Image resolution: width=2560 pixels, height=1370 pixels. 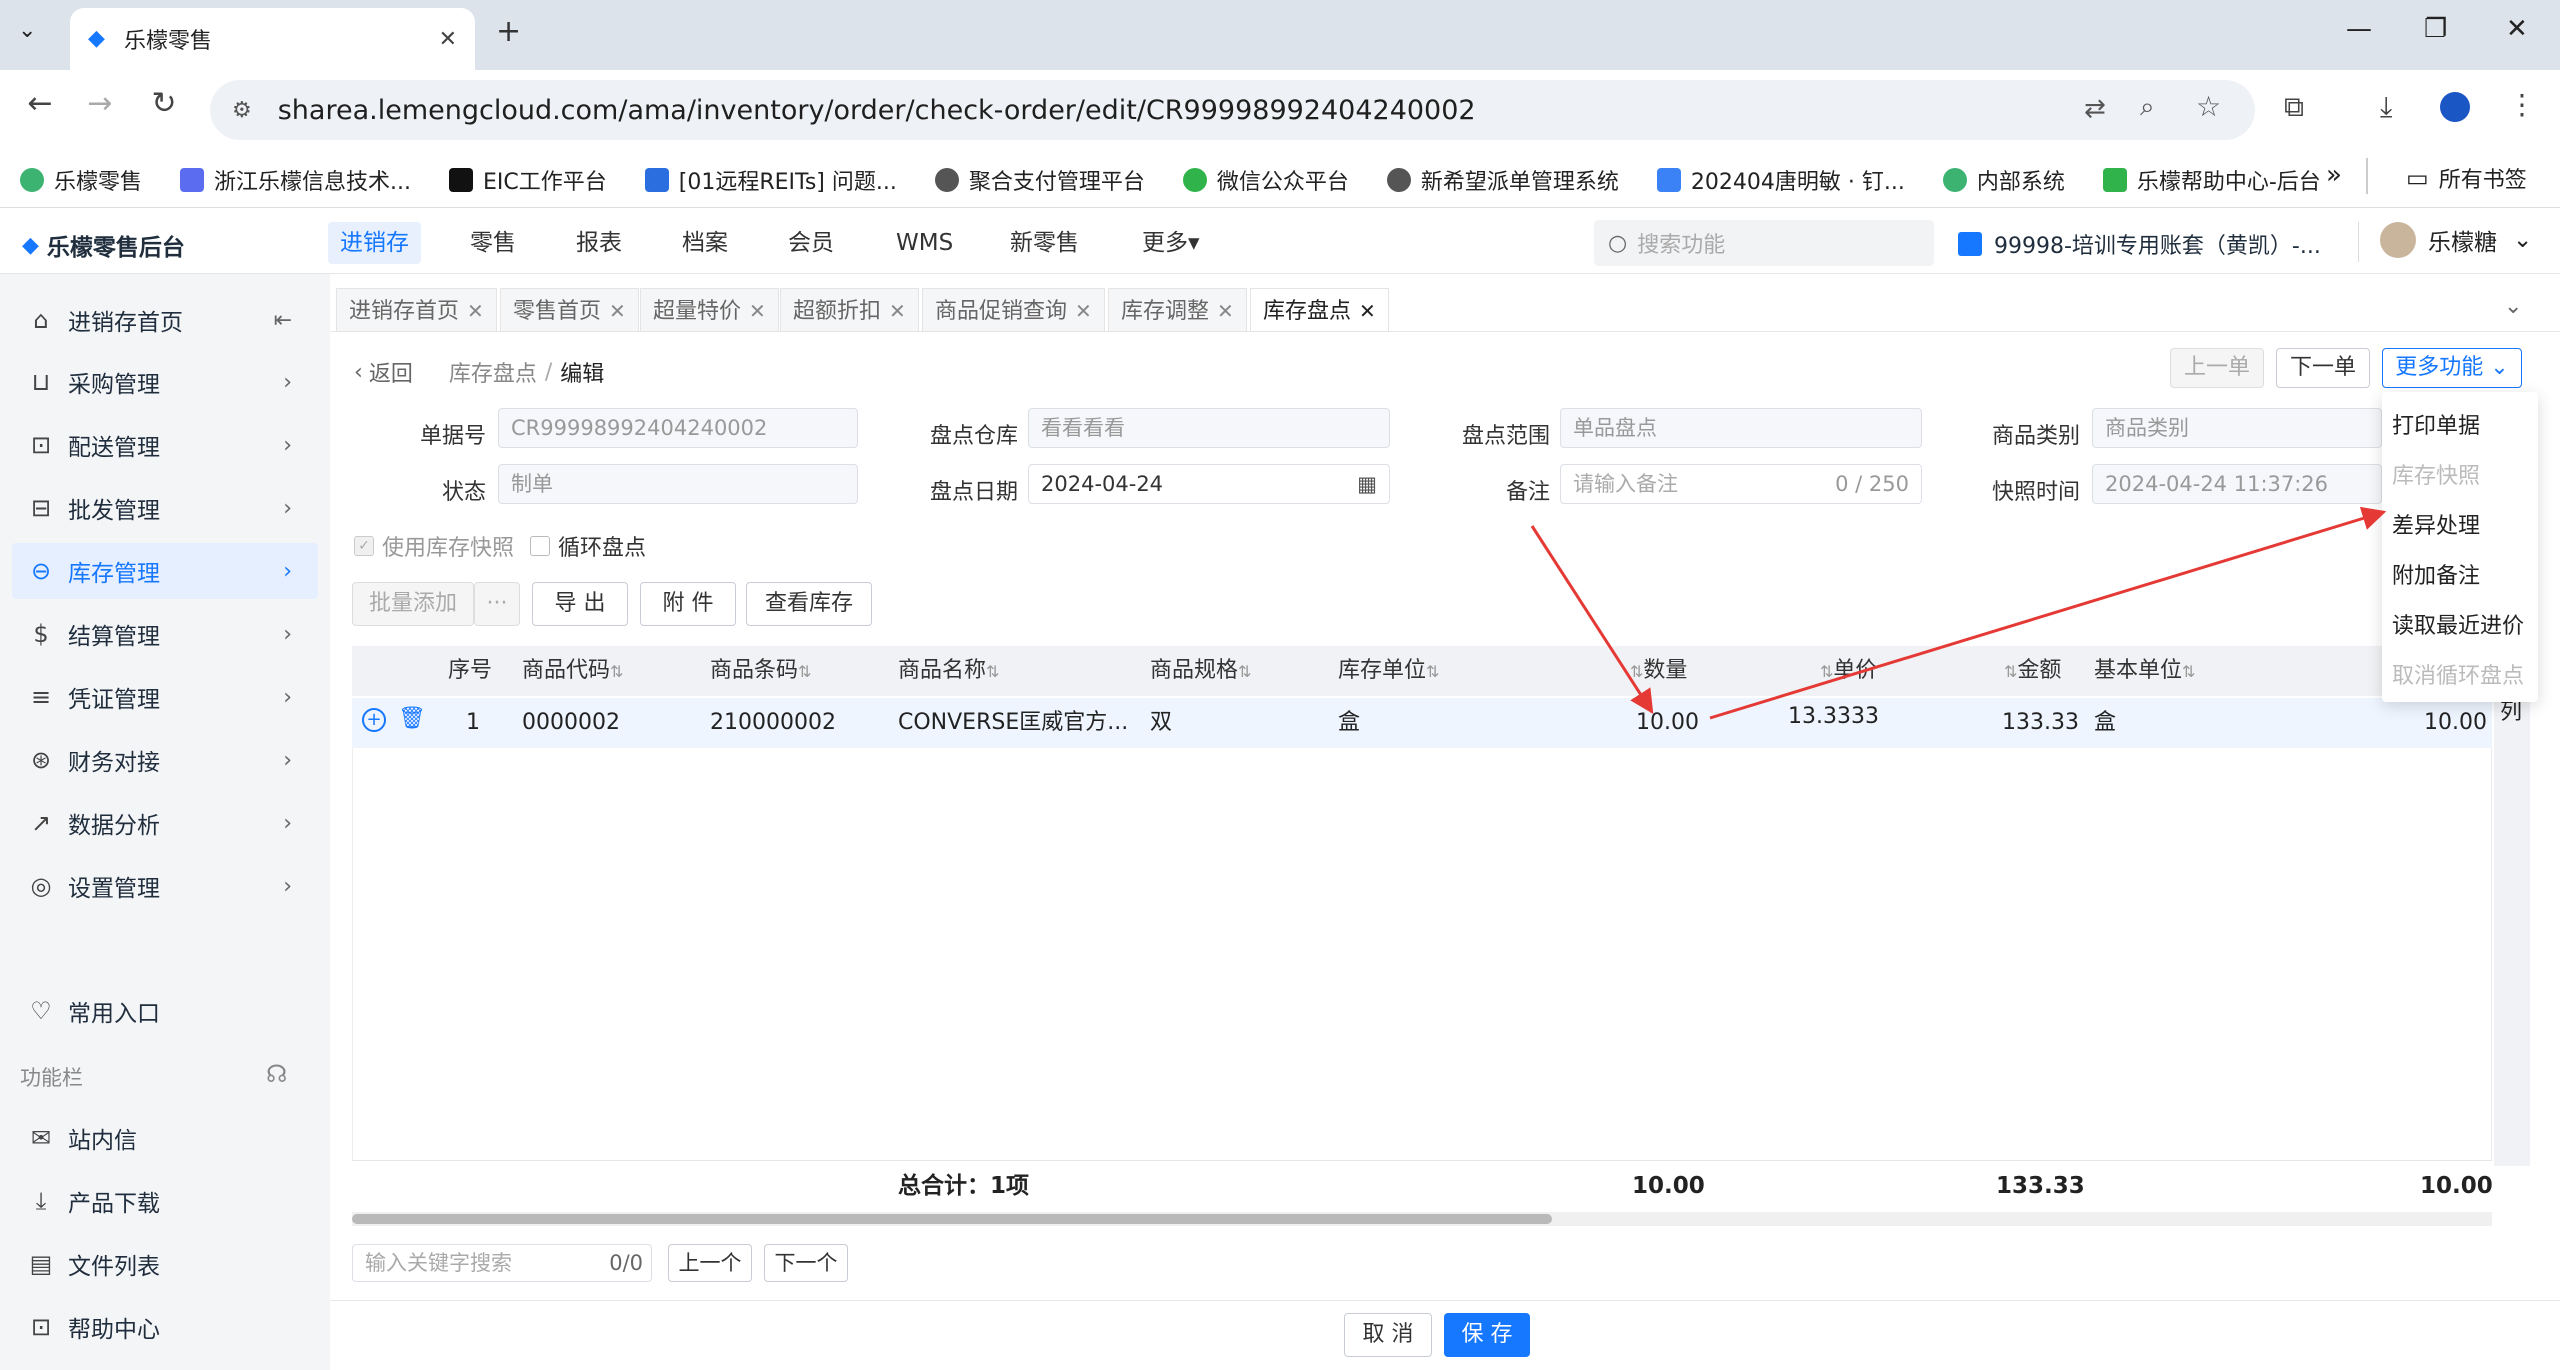 What do you see at coordinates (1319, 310) in the screenshot?
I see `page-tab-active: 库存盘点 ✕` at bounding box center [1319, 310].